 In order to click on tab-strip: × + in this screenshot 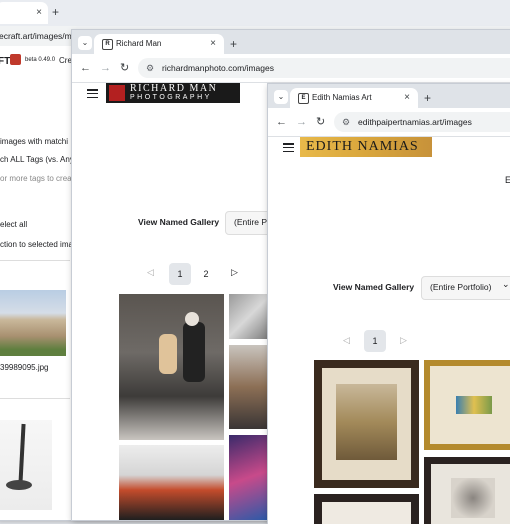, I will do `click(255, 13)`.